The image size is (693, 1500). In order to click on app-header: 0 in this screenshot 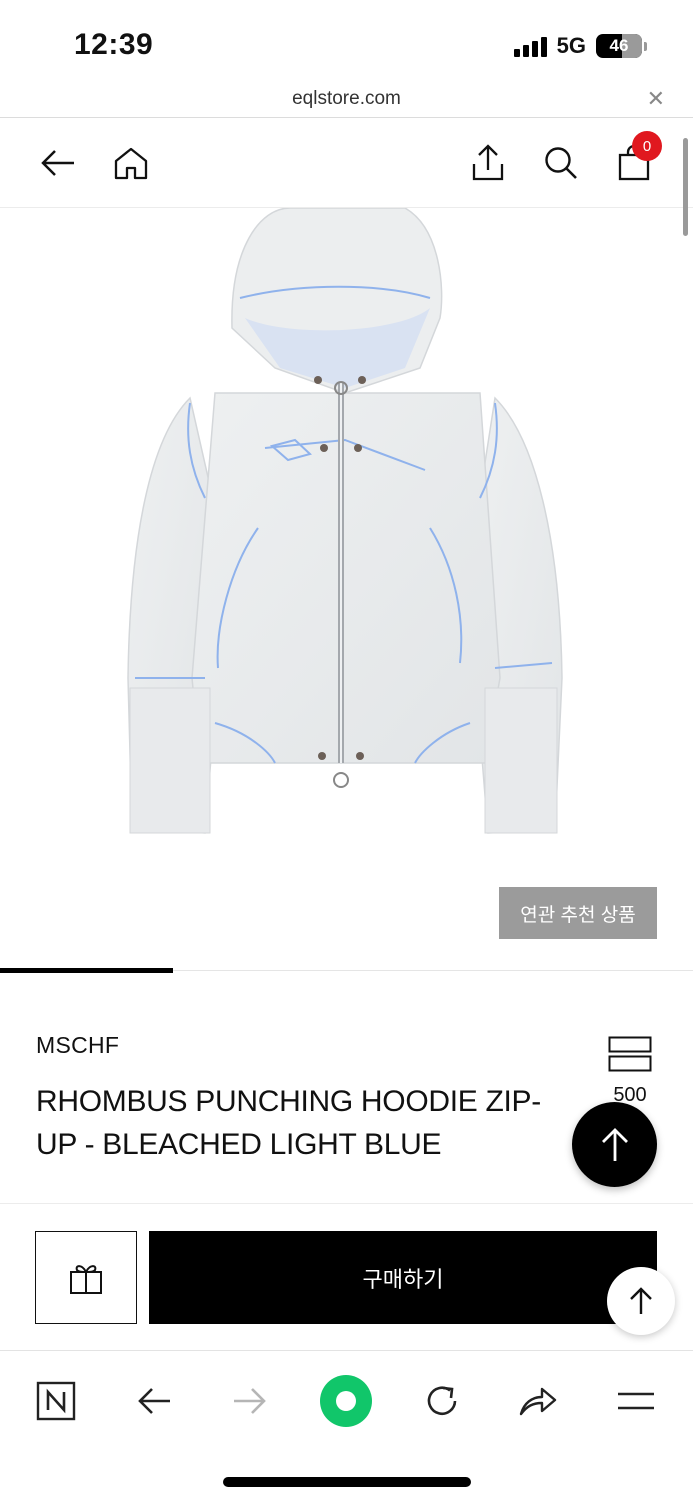, I will do `click(346, 163)`.